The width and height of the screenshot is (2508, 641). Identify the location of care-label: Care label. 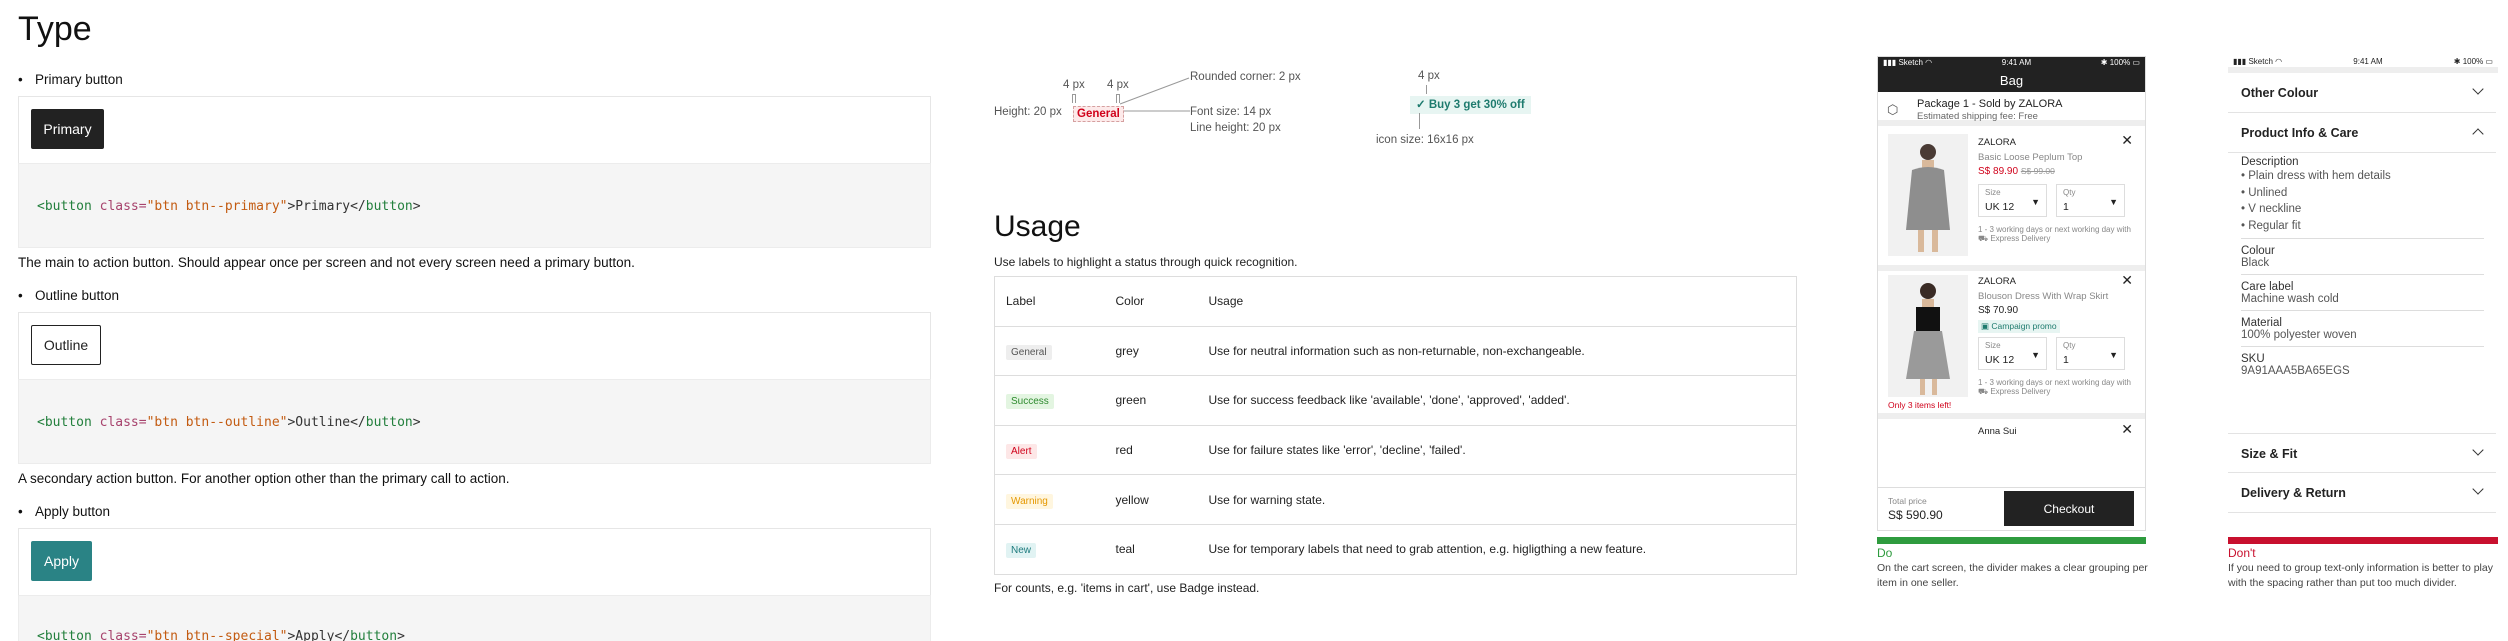
(2267, 287).